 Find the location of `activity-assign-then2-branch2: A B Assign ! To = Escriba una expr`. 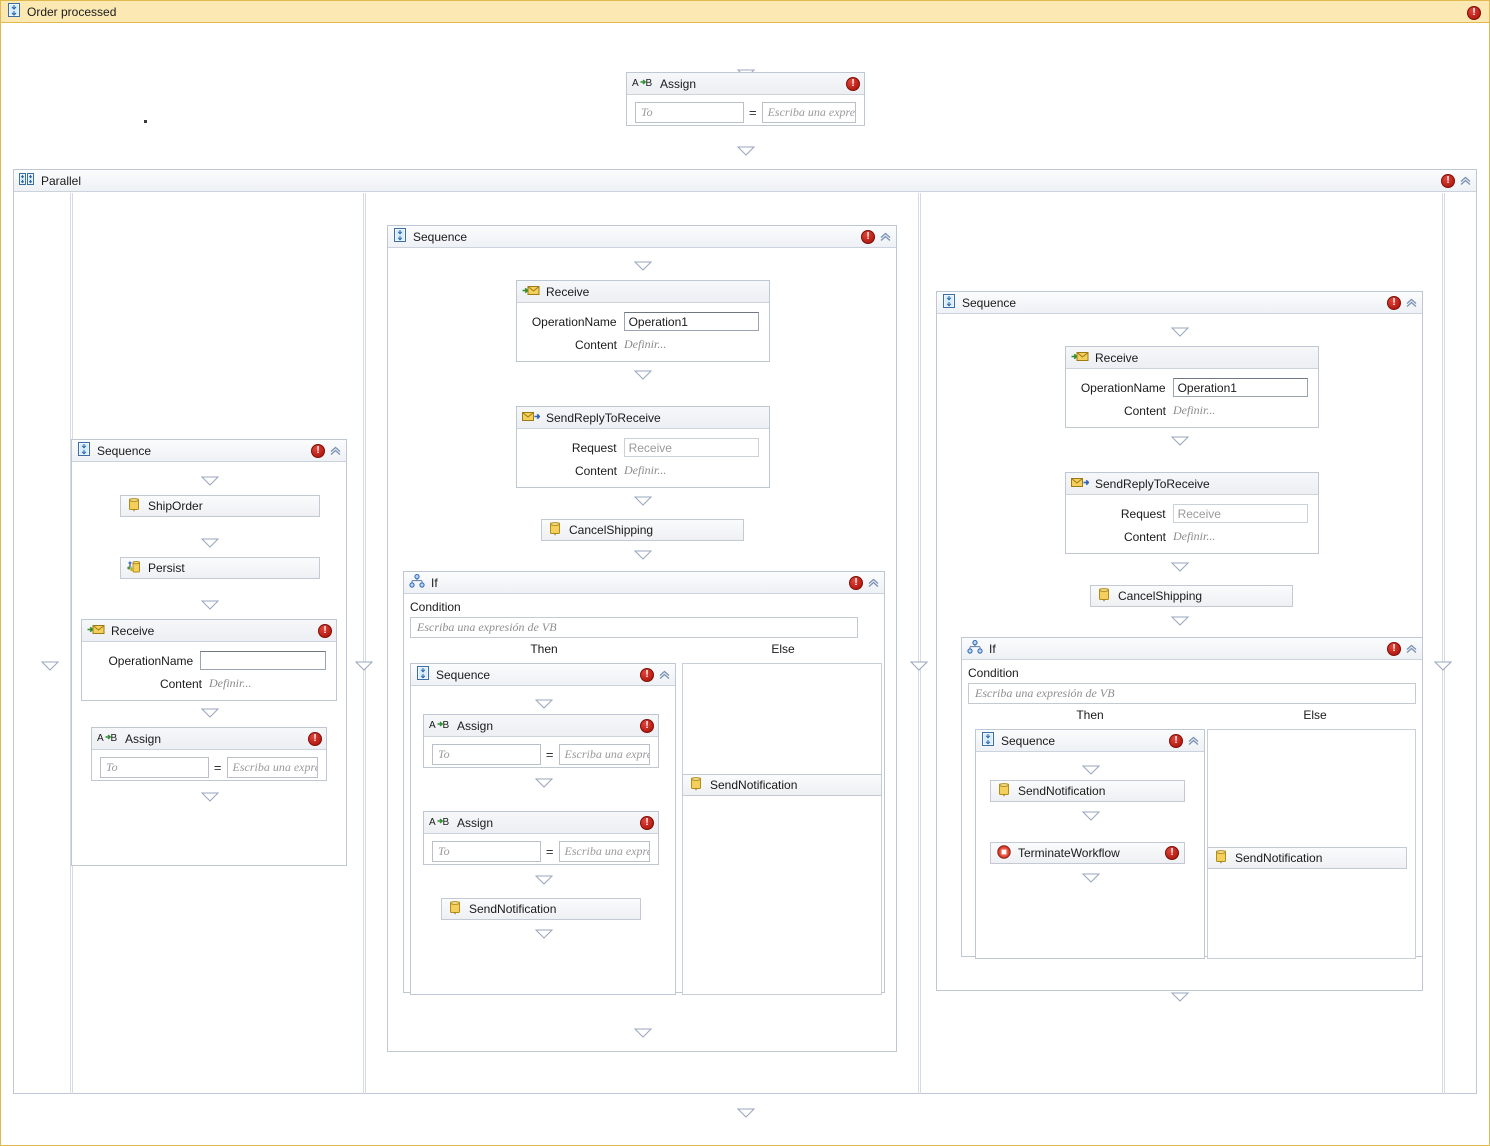

activity-assign-then2-branch2: A B Assign ! To = Escriba una expr is located at coordinates (541, 838).